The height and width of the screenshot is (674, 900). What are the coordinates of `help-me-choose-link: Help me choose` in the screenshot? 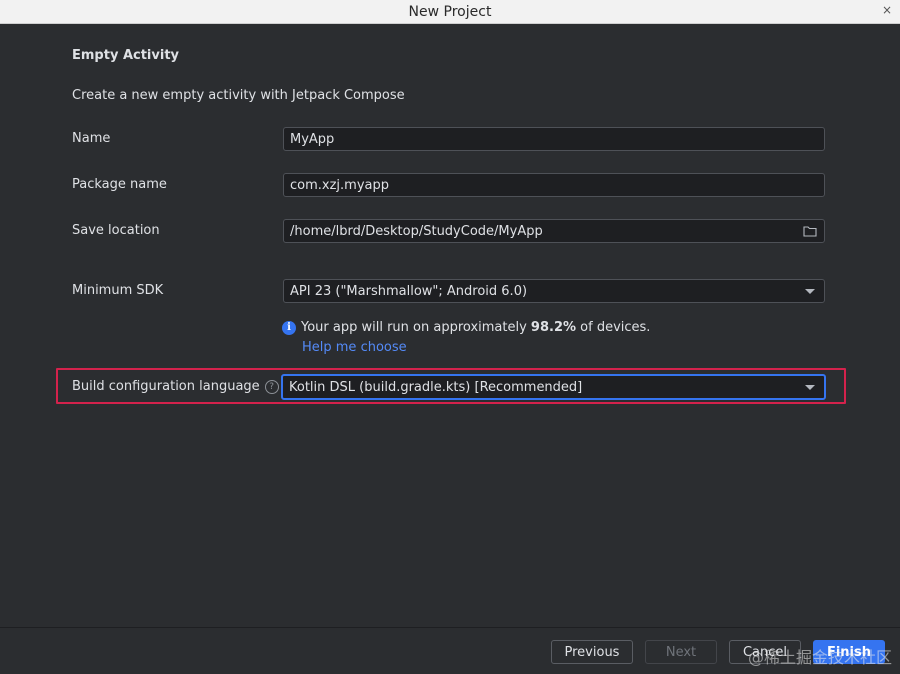 It's located at (354, 347).